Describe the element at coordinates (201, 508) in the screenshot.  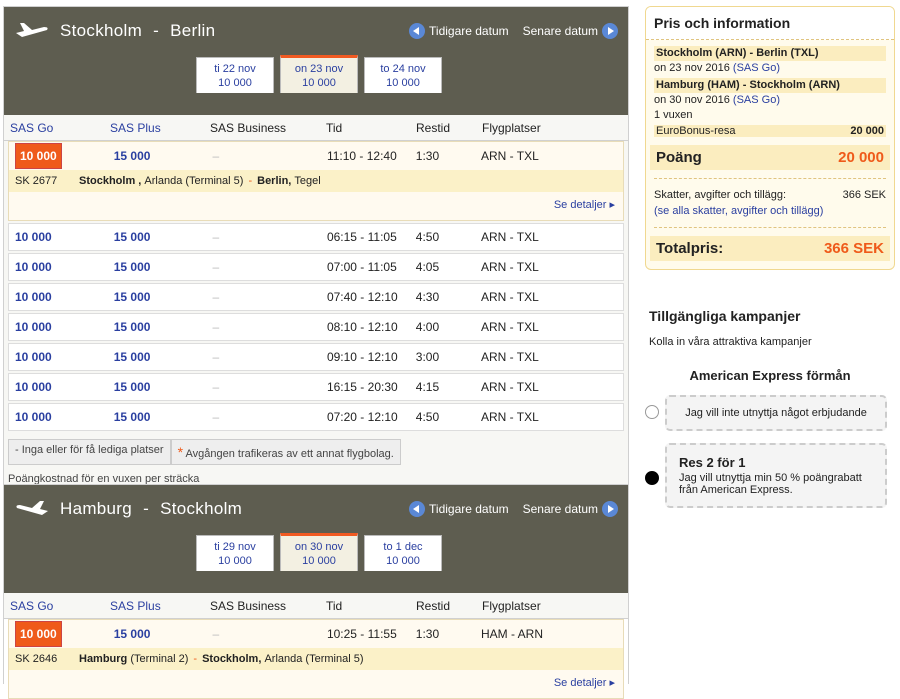
I see `route-to: Stockholm` at that location.